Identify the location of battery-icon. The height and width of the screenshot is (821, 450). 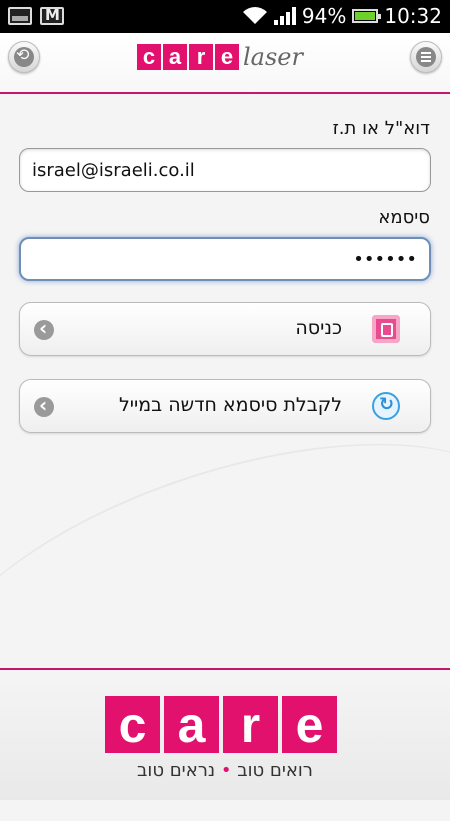
(367, 16).